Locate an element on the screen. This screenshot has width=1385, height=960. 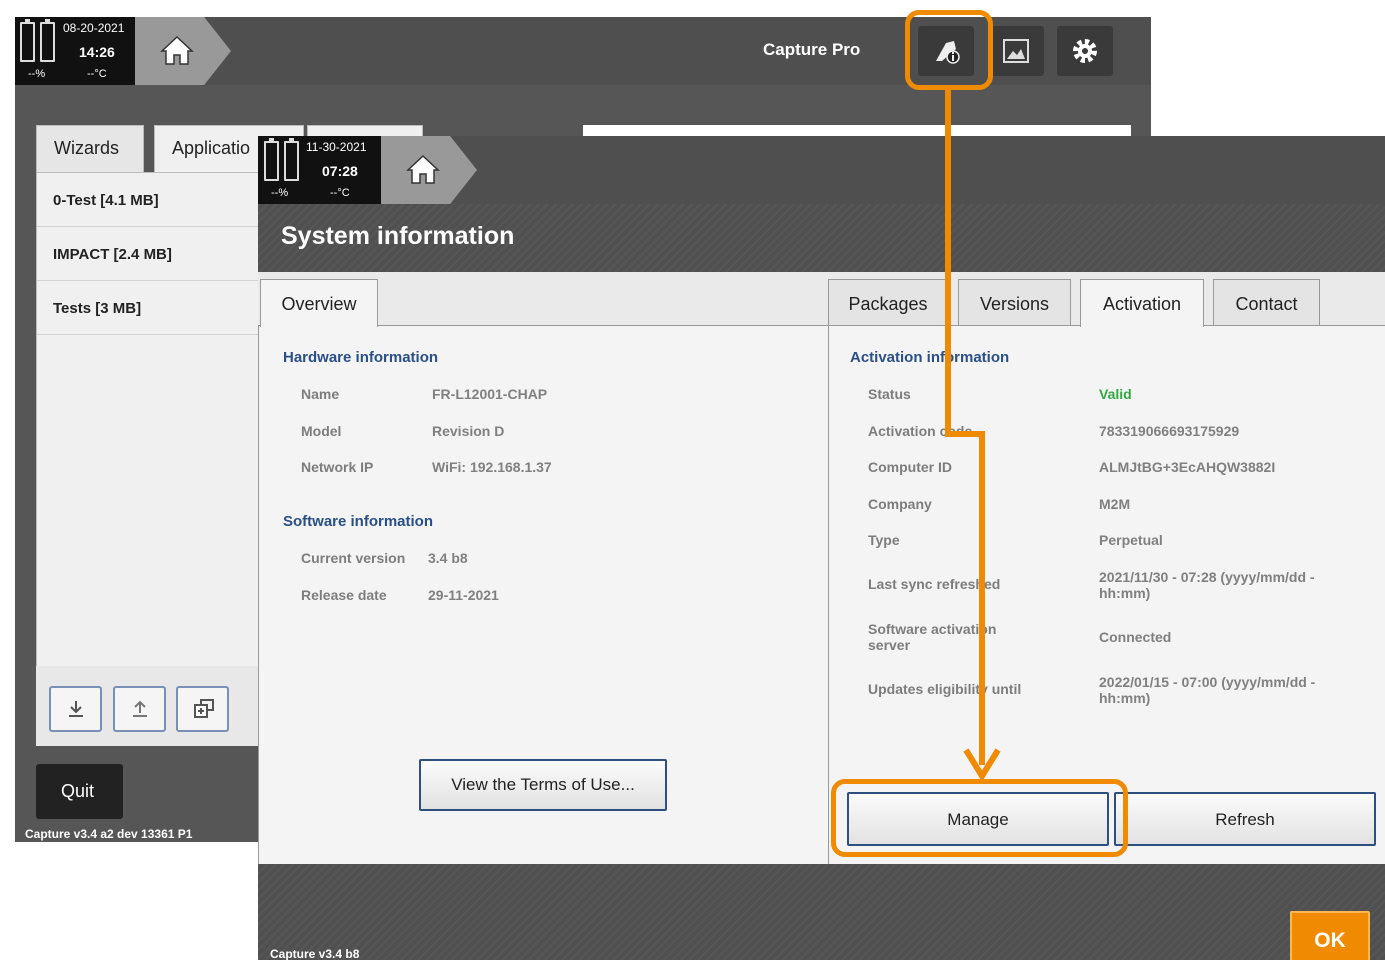
tab-activation: Activation is located at coordinates (1142, 303).